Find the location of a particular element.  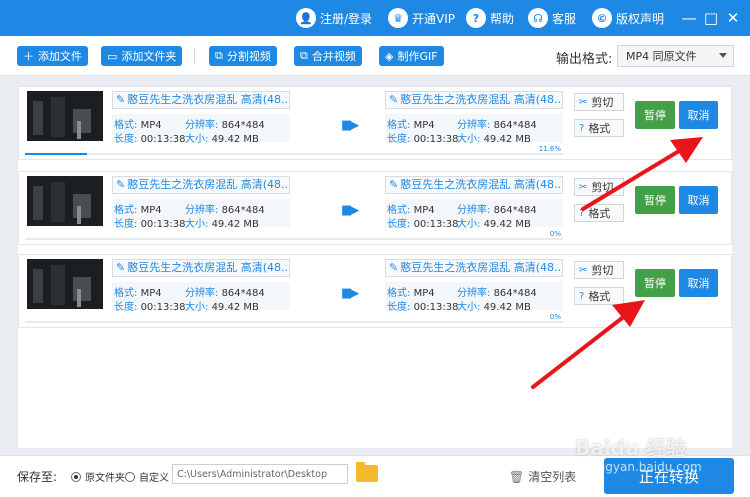

clear-list-button: 🗑 清空列表 is located at coordinates (542, 476).